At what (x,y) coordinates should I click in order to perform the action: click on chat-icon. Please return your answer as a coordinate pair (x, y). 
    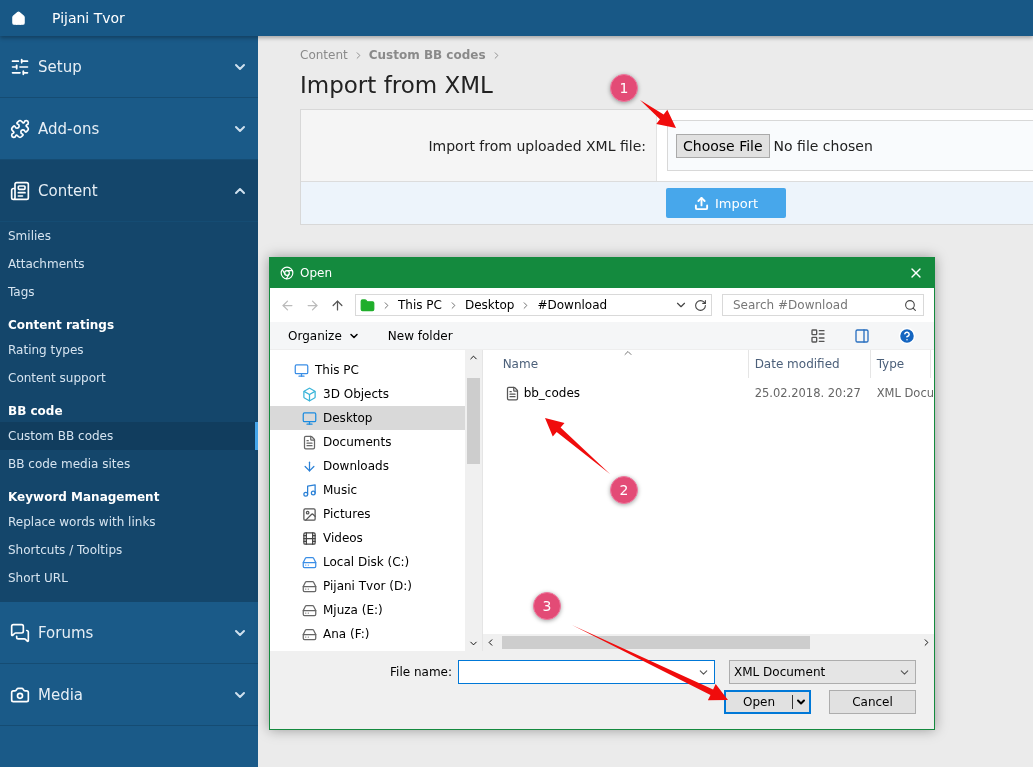
    Looking at the image, I should click on (20, 632).